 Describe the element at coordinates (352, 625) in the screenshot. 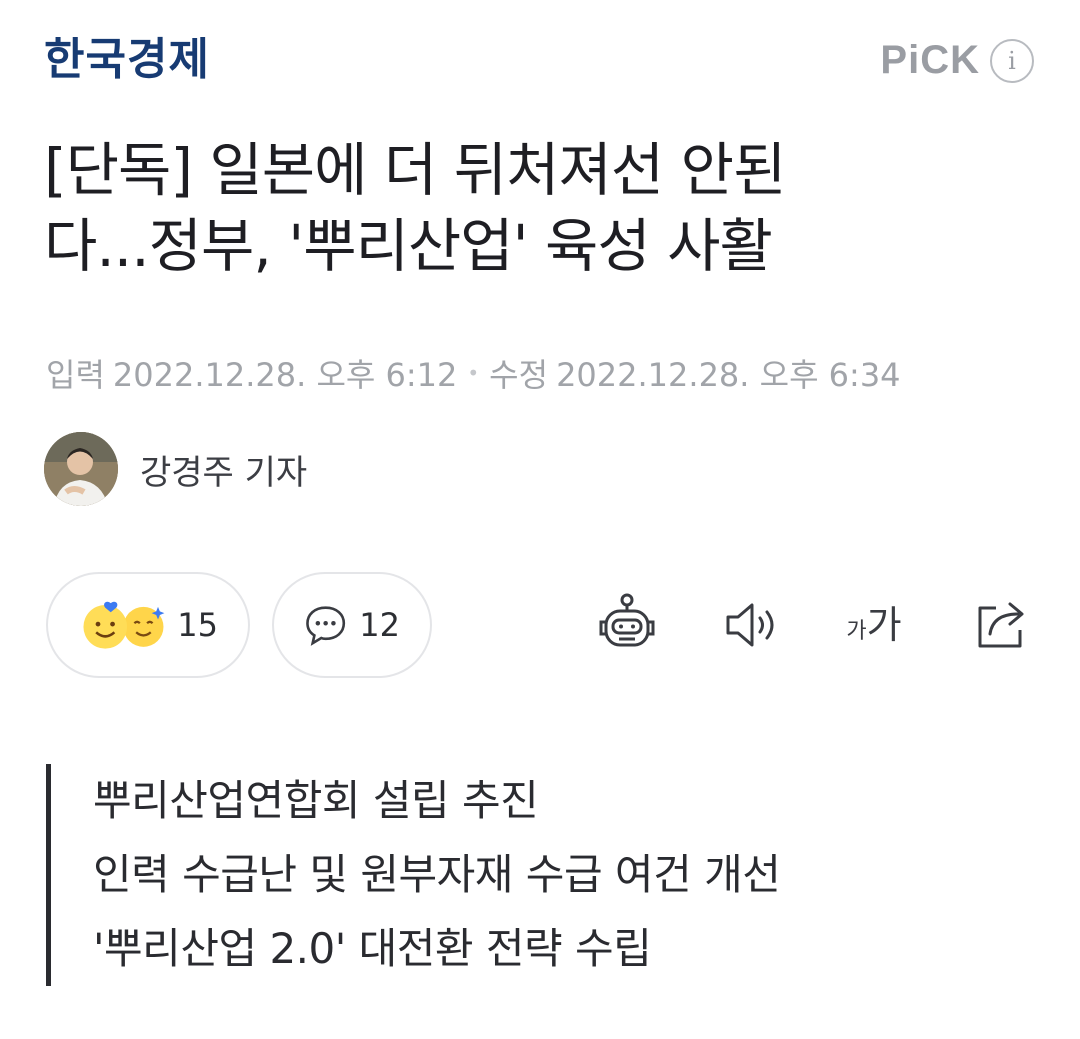

I see `comment-button: 12` at that location.